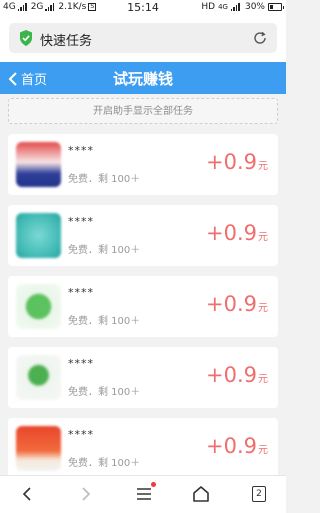  I want to click on nav-home-button, so click(201, 494).